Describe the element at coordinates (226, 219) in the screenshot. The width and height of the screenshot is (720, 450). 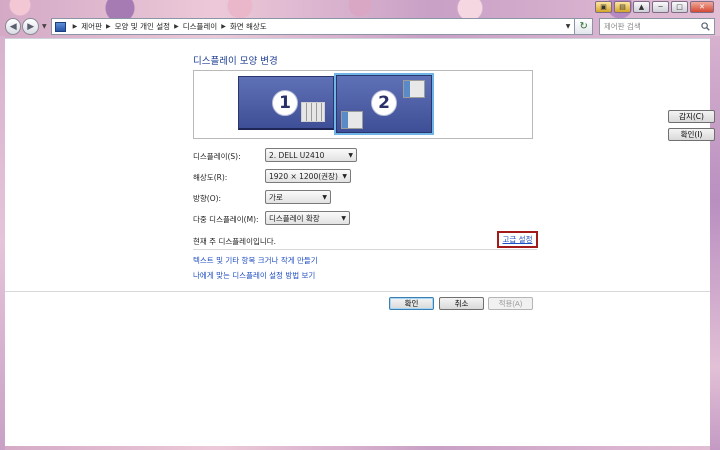
I see `multiple-displays-label: 다중 디스플레이(M):` at that location.